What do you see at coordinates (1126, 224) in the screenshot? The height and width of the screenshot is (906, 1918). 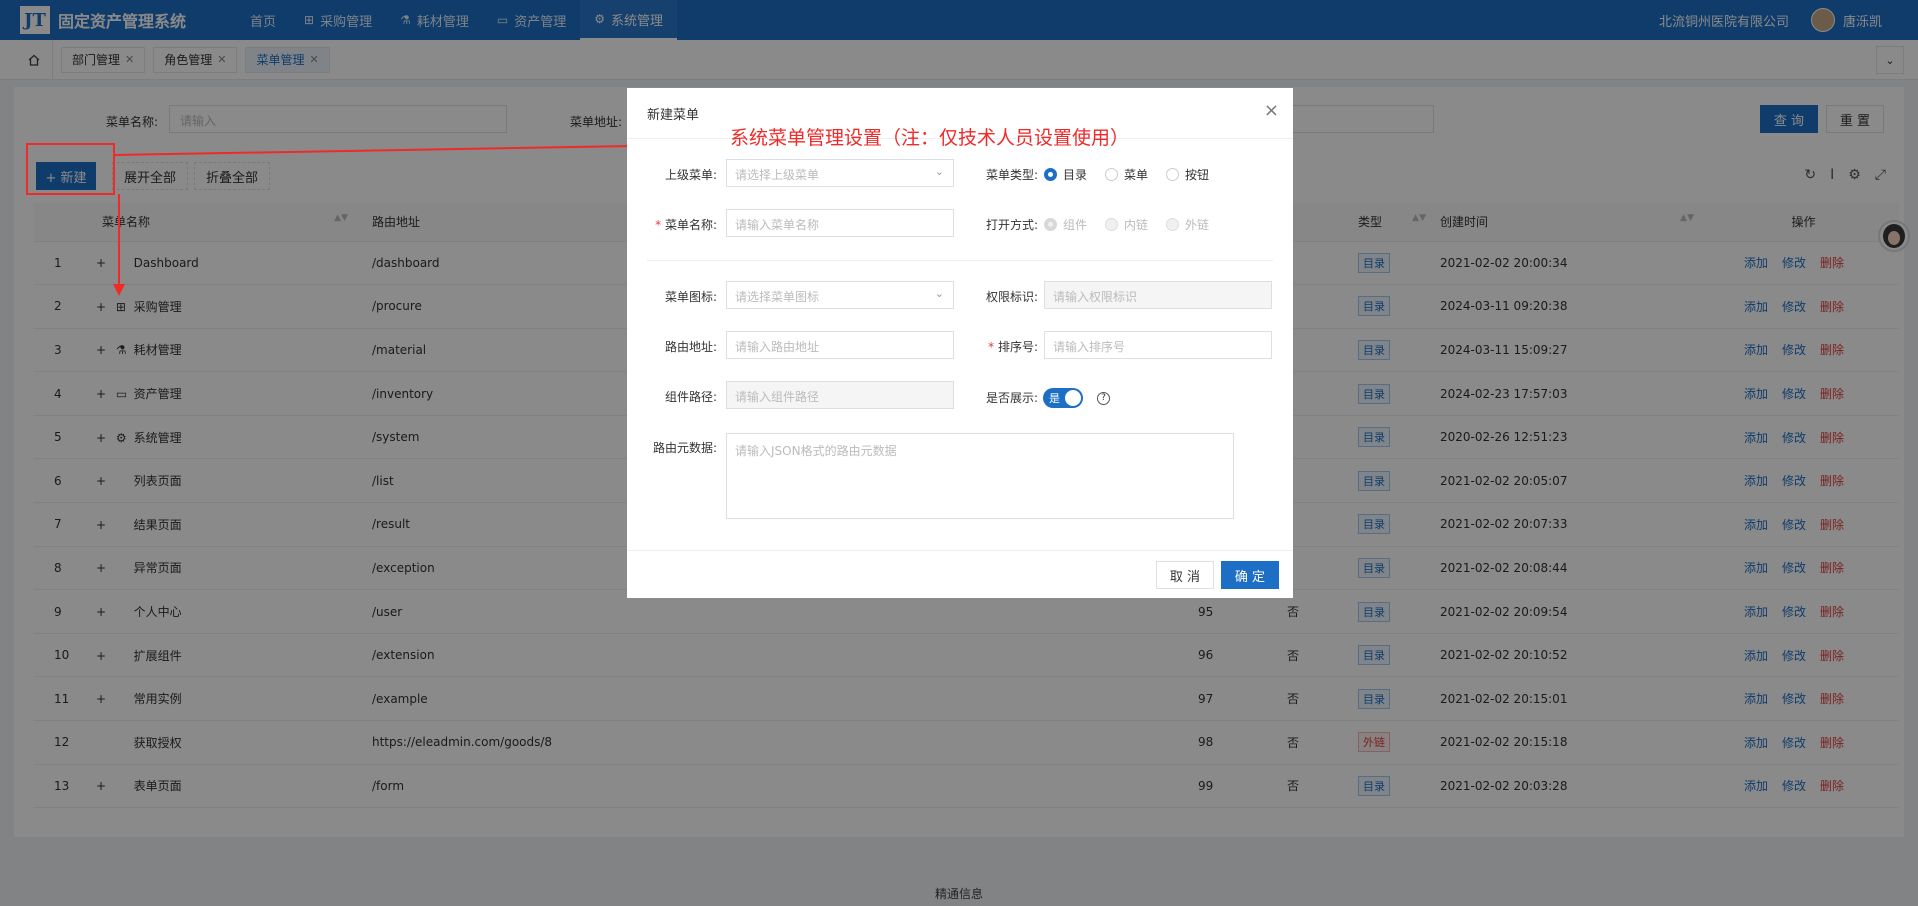 I see `radio-open-inner: 内链` at bounding box center [1126, 224].